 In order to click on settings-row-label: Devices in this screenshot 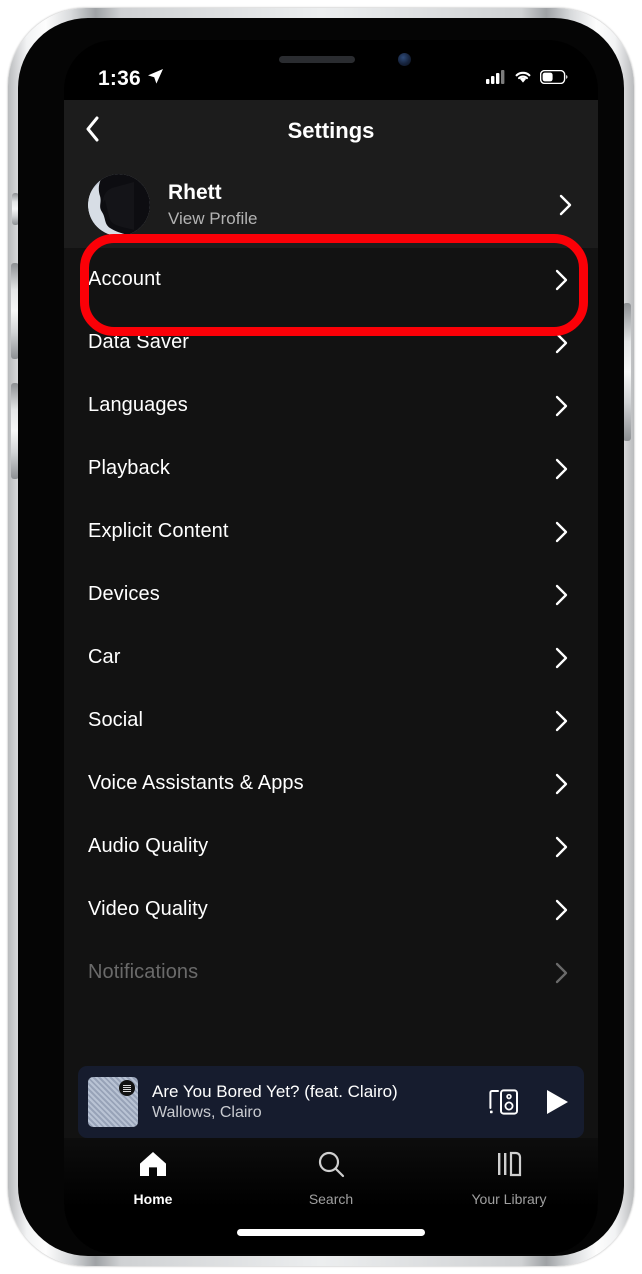, I will do `click(124, 594)`.